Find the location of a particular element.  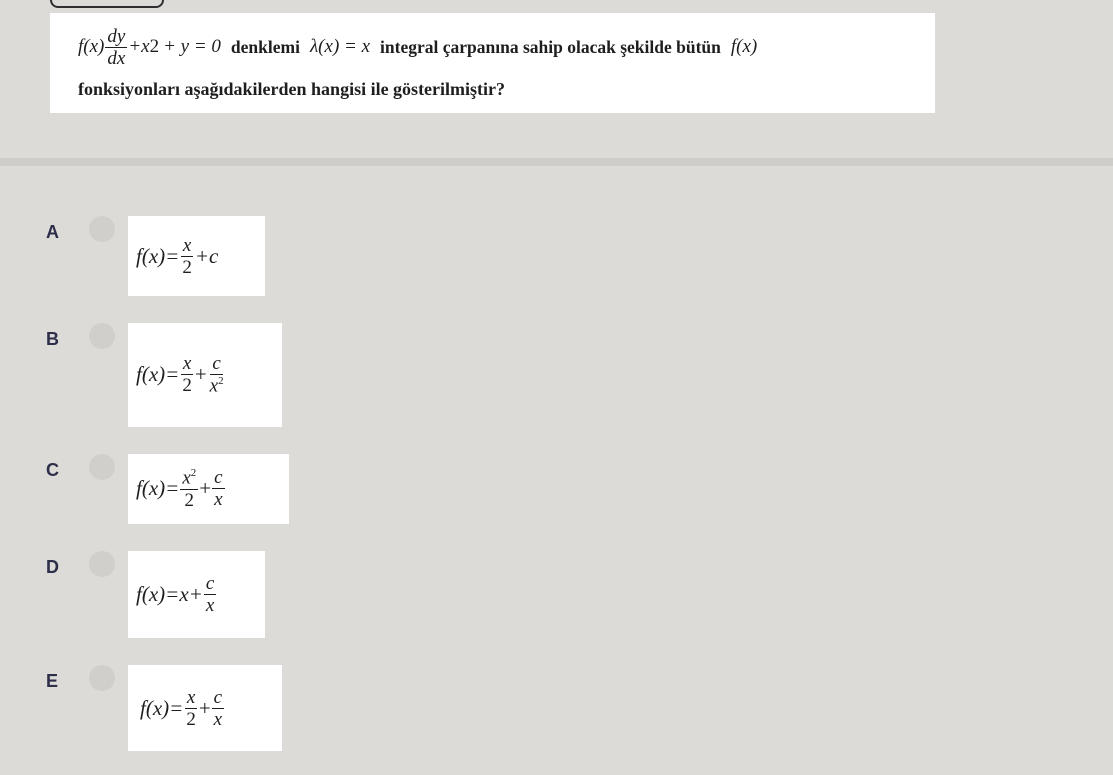

option-e-formula: f(x)= x 2 + c x is located at coordinates (176, 708).